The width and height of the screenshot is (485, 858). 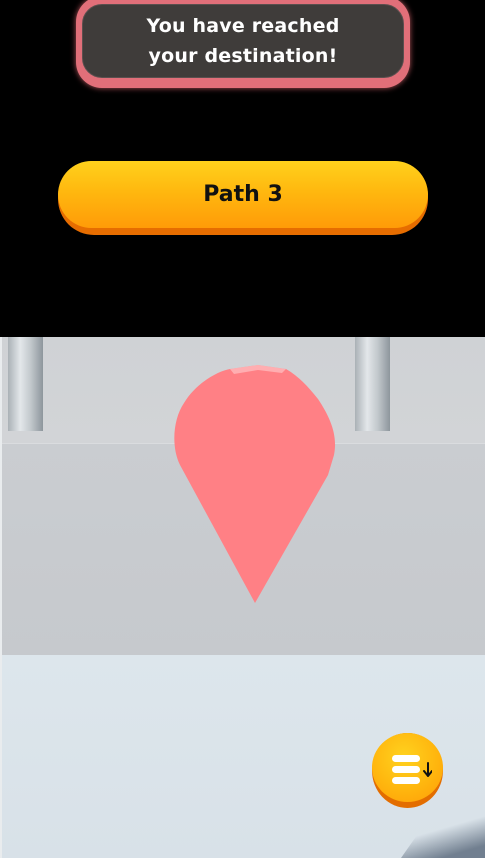 I want to click on pillar-right, so click(x=372, y=384).